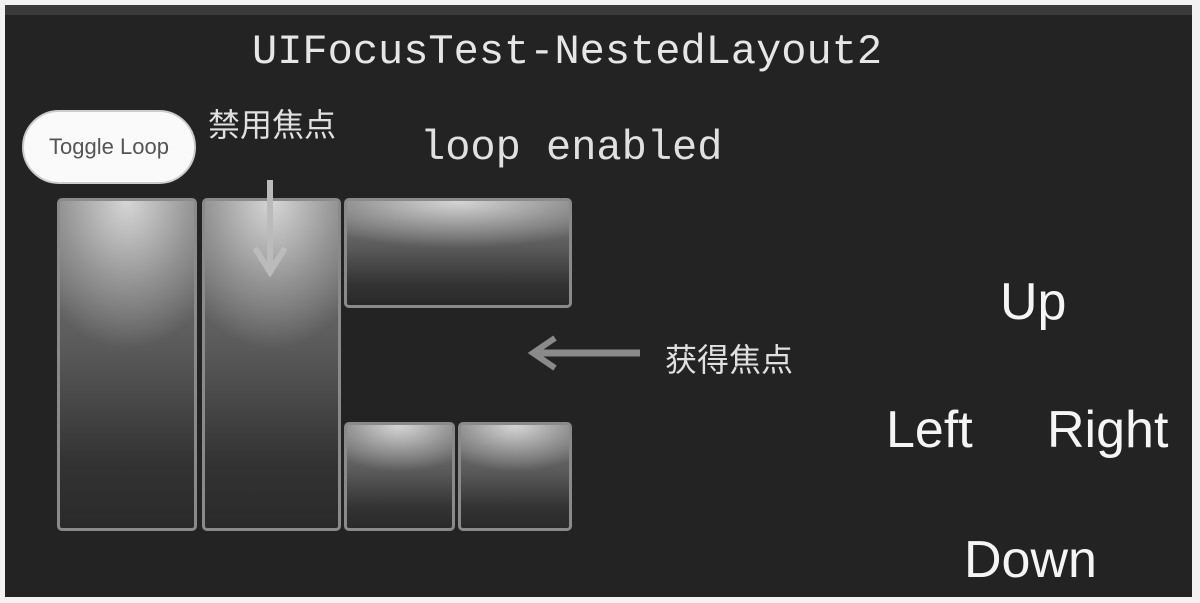  I want to click on focus-panel-bottom-left, so click(399, 476).